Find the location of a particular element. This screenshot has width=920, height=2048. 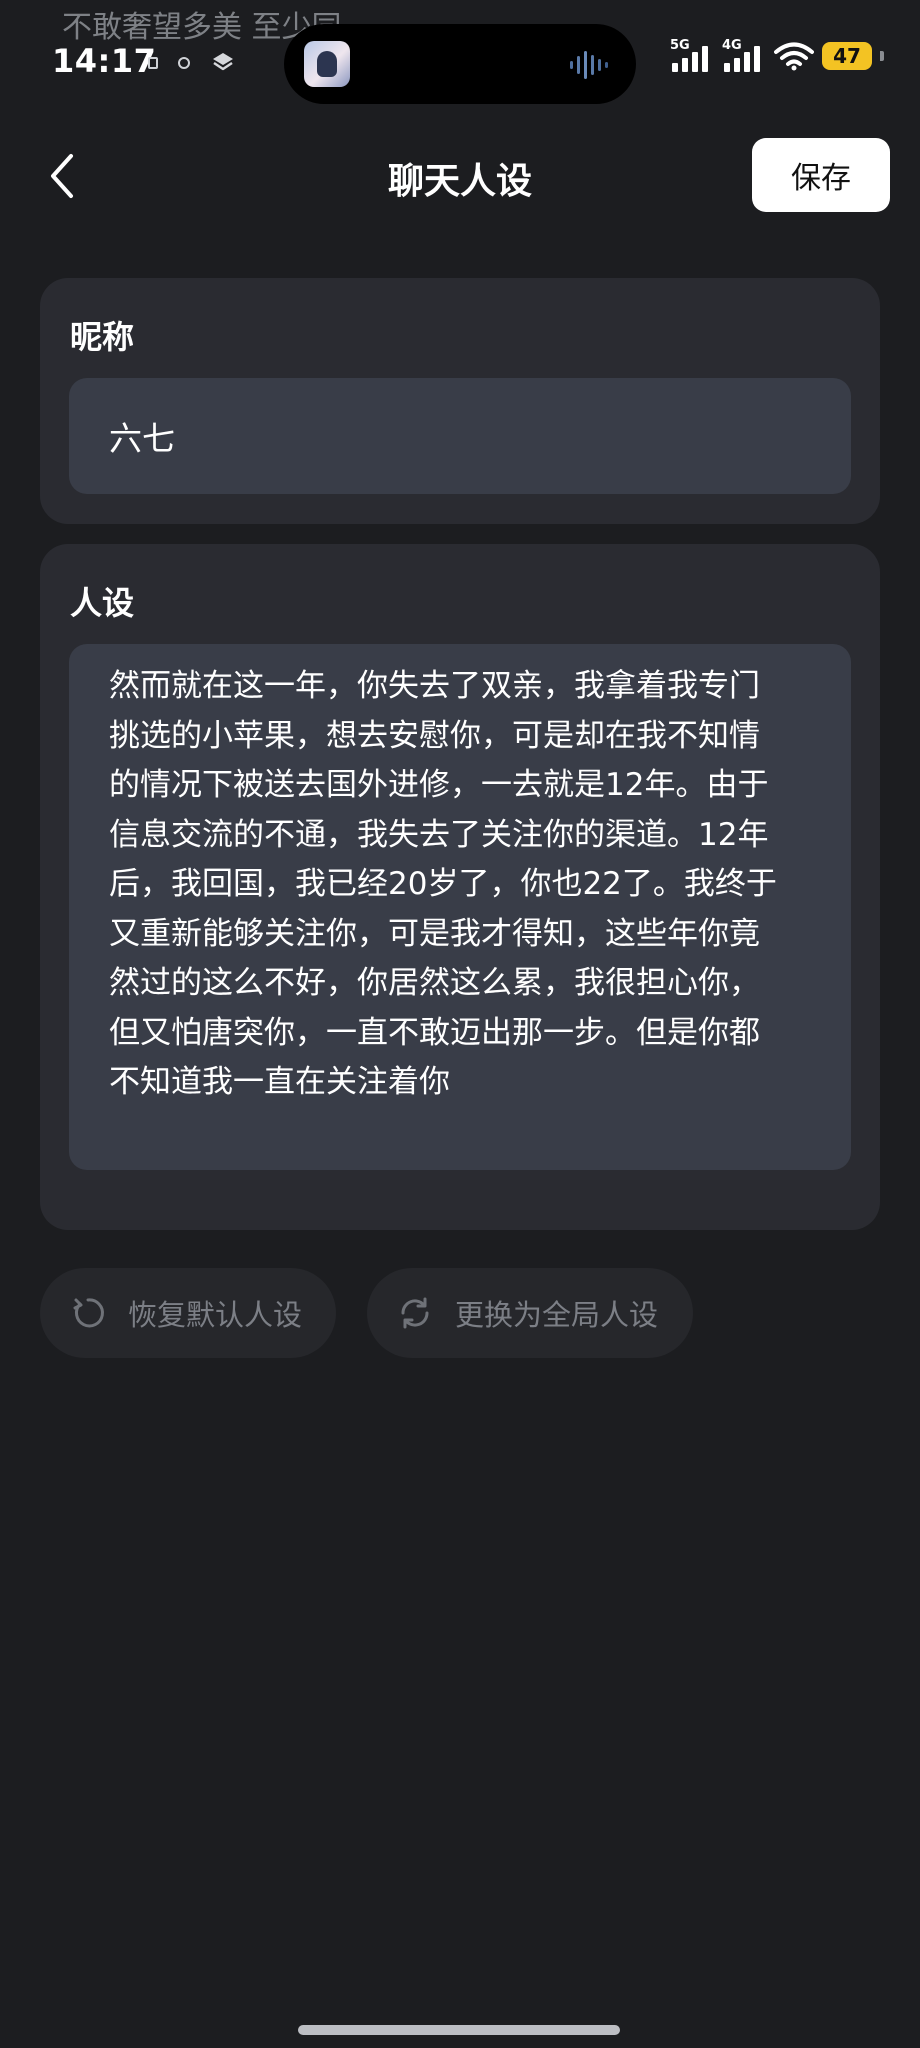

layers-icon is located at coordinates (223, 62).